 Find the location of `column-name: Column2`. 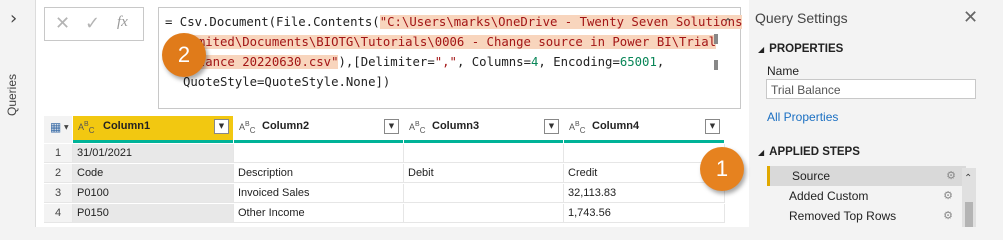

column-name: Column2 is located at coordinates (286, 126).